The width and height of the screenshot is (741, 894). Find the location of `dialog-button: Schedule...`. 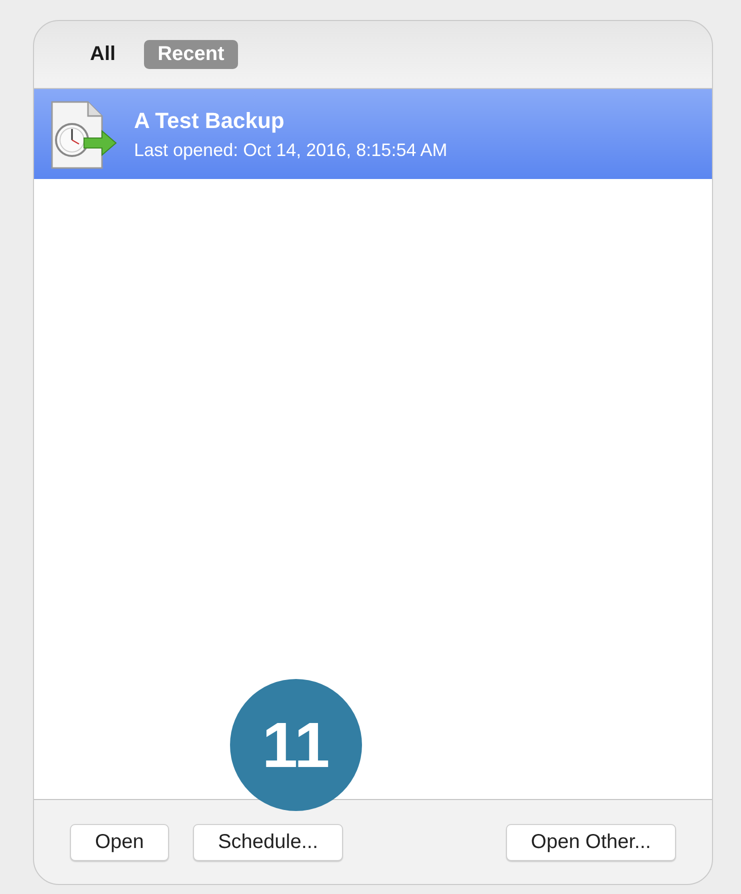

dialog-button: Schedule... is located at coordinates (268, 842).